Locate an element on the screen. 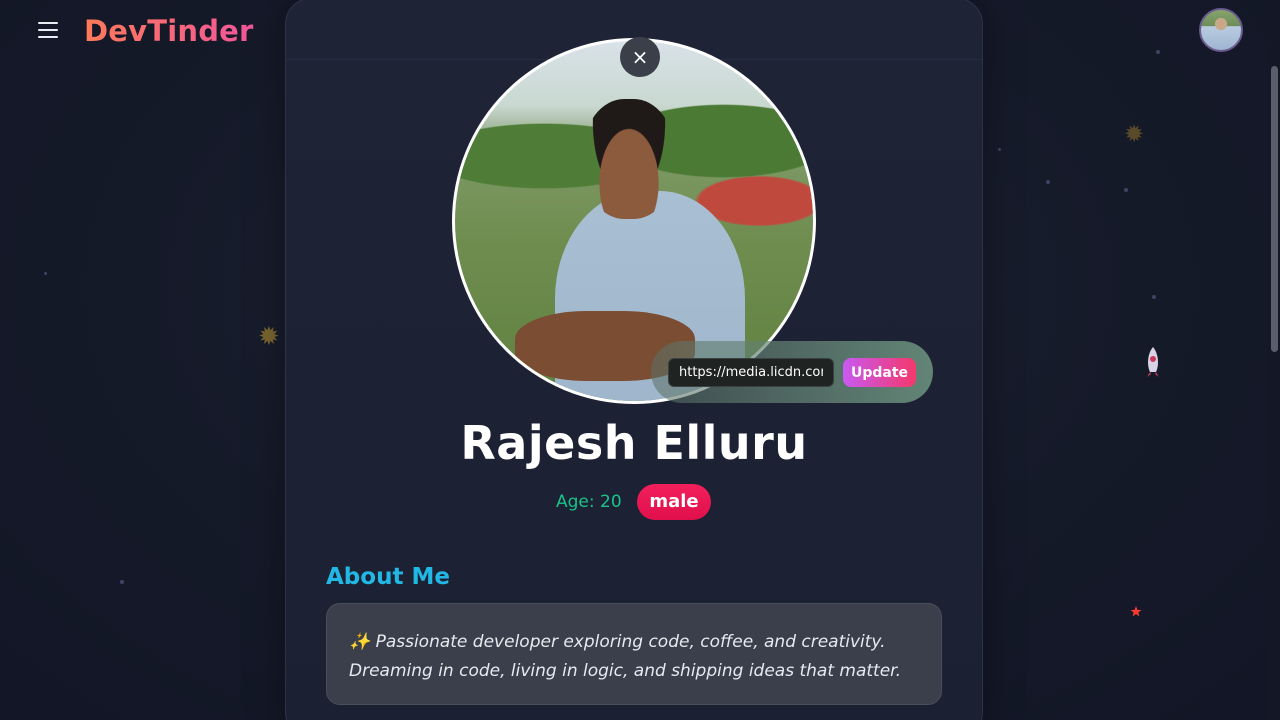  scrollbar-thumb is located at coordinates (1274, 209).